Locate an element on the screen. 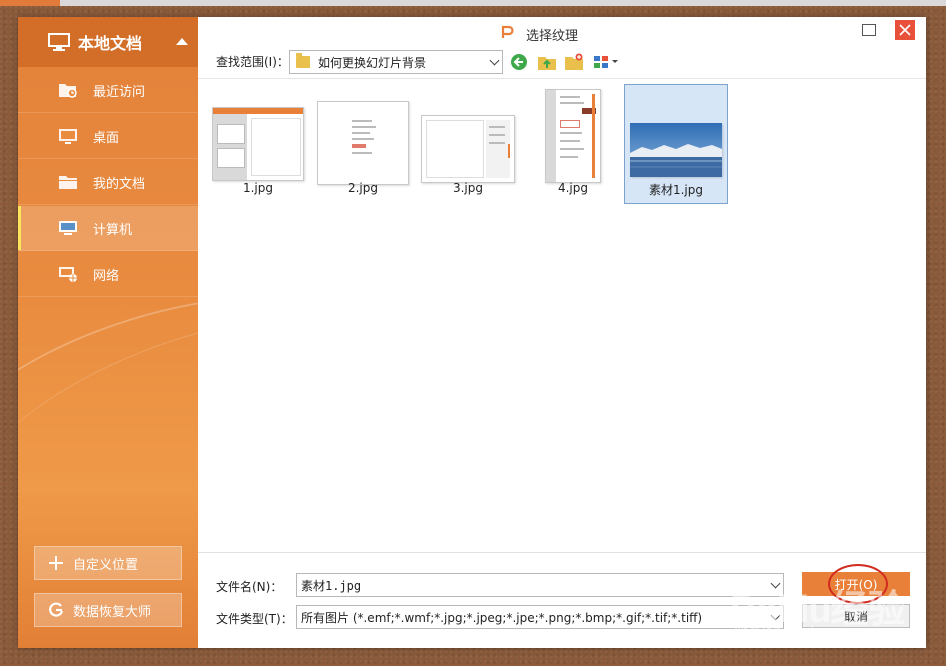 The width and height of the screenshot is (946, 666). collapse-caret-icon is located at coordinates (182, 41).